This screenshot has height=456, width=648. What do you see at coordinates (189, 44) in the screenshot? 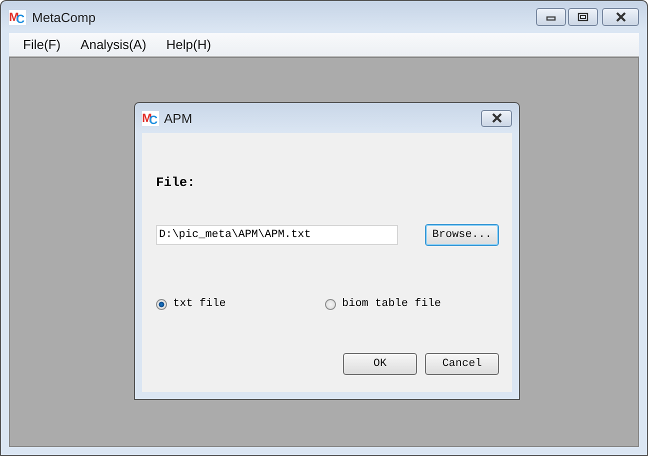
I see `menu-item: Help(H)` at bounding box center [189, 44].